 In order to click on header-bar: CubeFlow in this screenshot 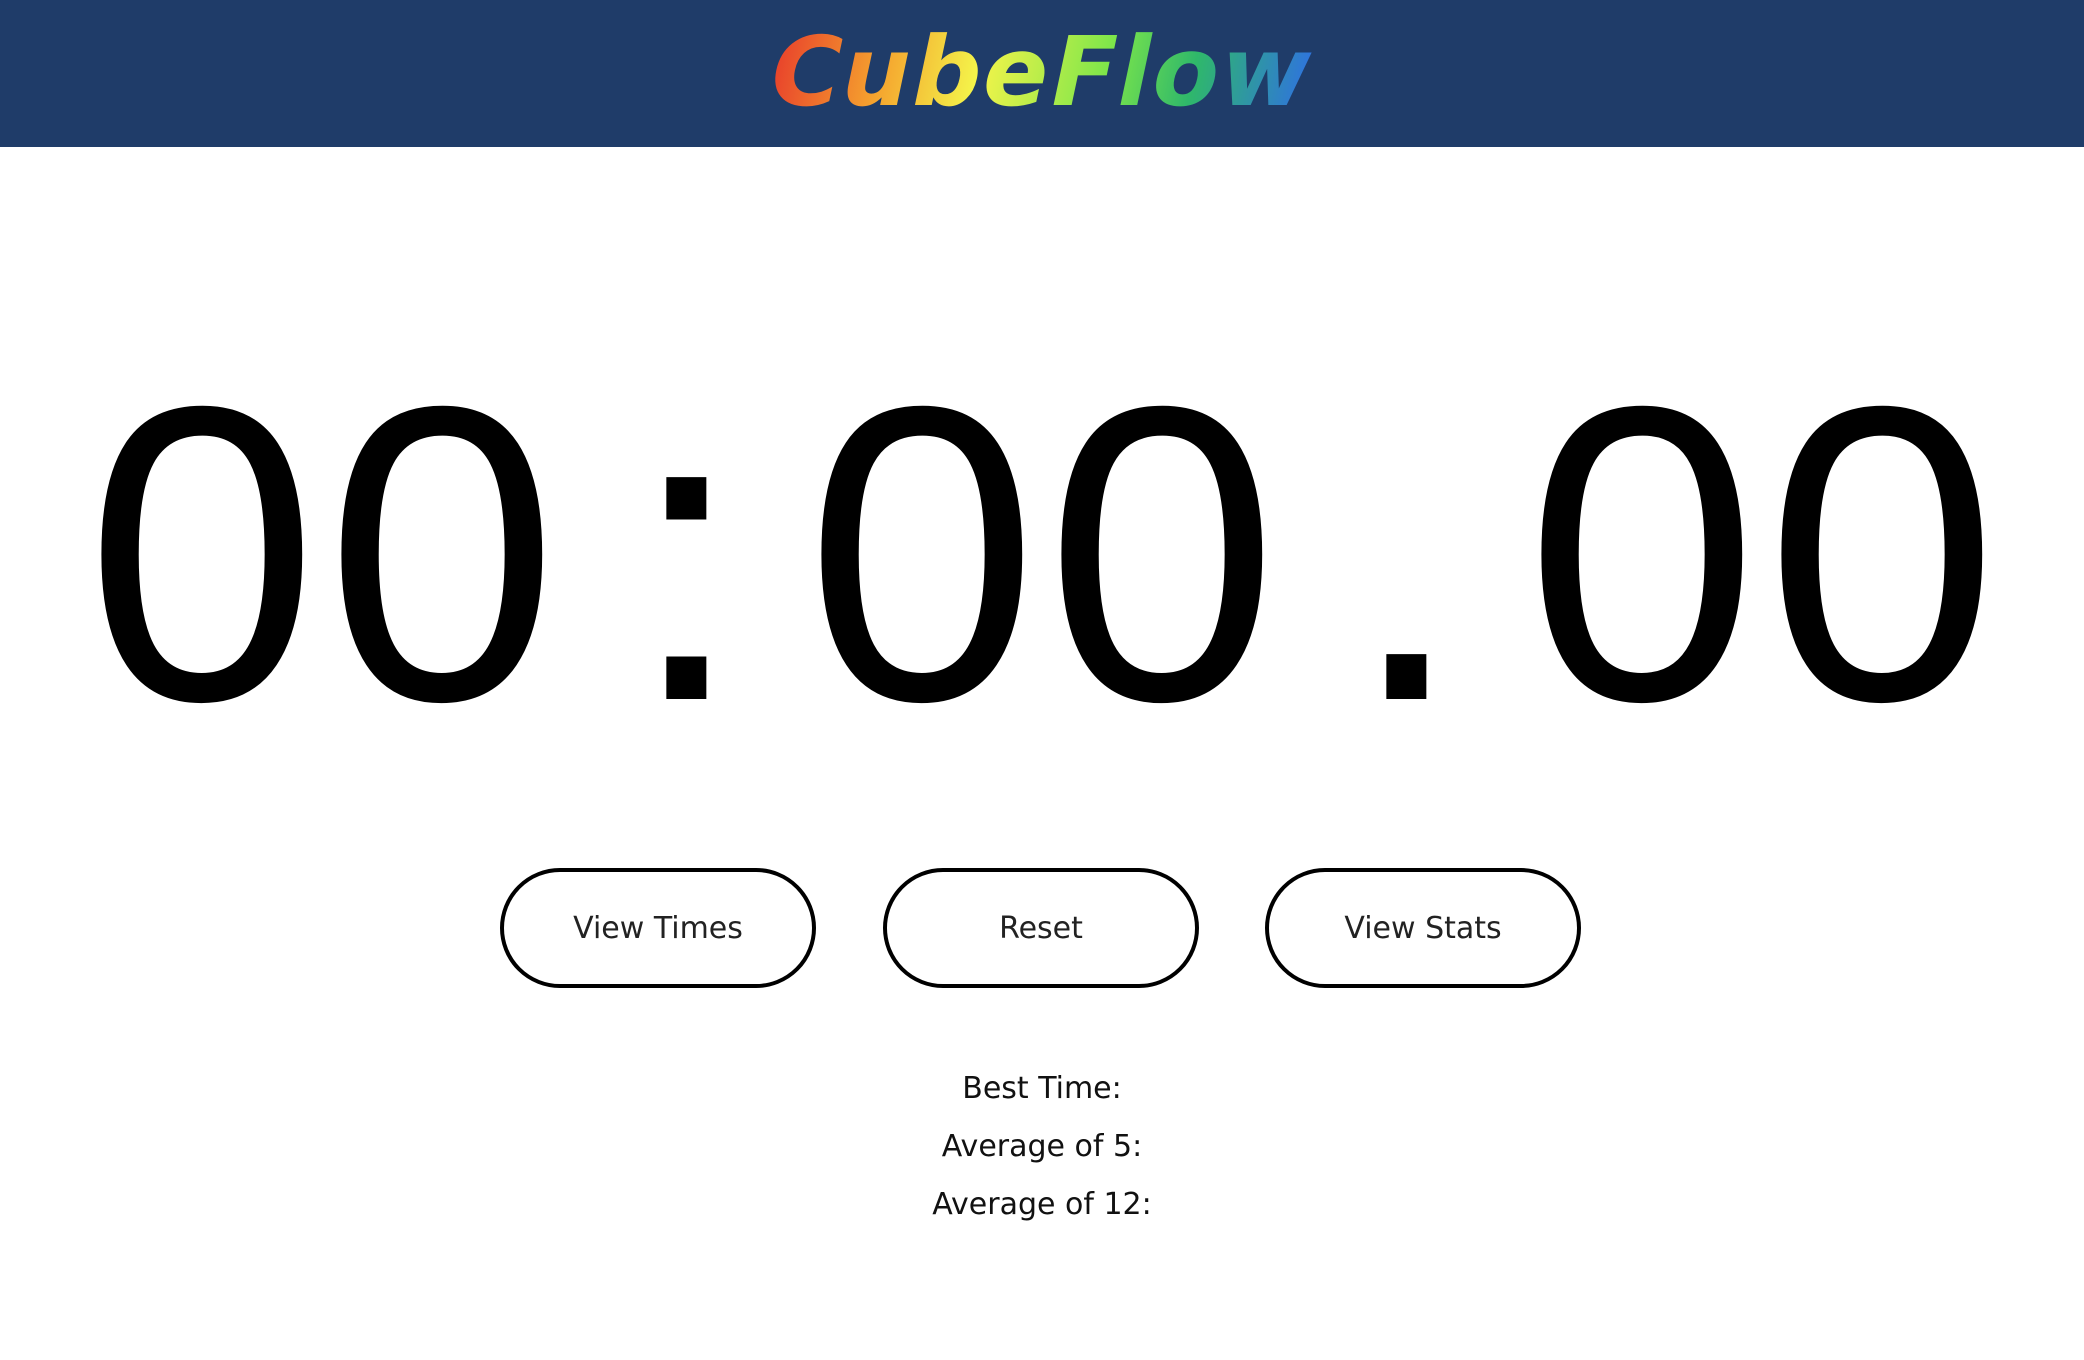, I will do `click(1042, 73)`.